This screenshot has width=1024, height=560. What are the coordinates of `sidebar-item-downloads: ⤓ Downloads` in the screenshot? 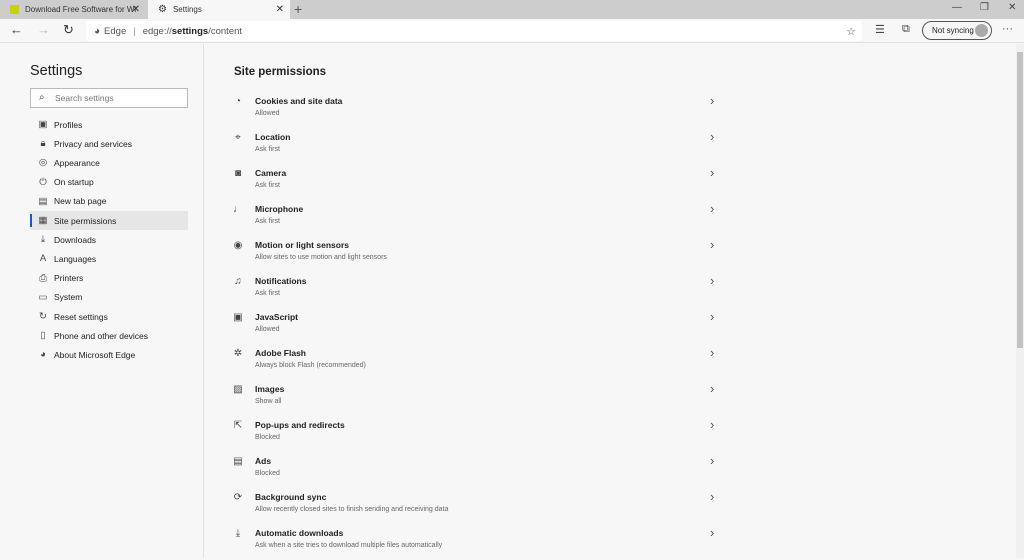 It's located at (109, 239).